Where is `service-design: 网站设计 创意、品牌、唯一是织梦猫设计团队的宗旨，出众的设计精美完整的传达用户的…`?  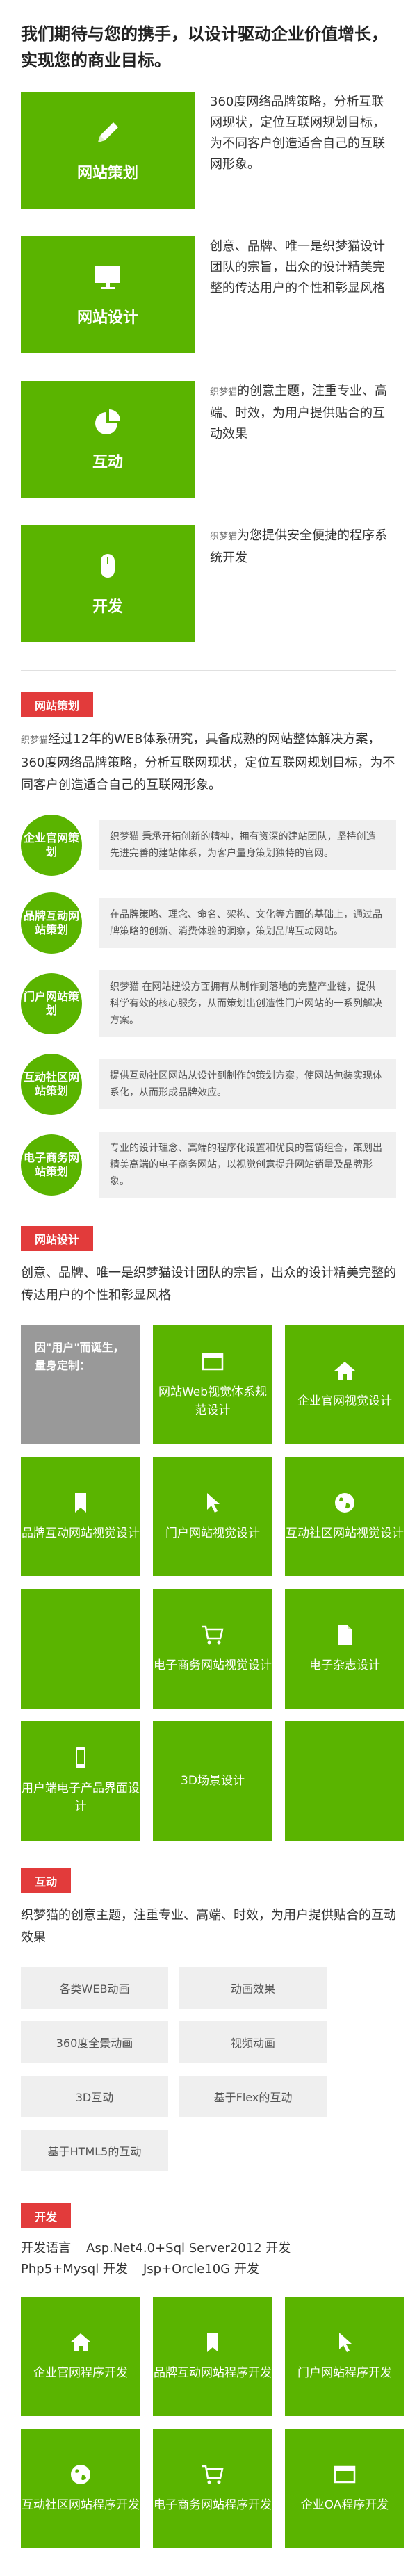 service-design: 网站设计 创意、品牌、唯一是织梦猫设计团队的宗旨，出众的设计精美完整的传达用户的… is located at coordinates (208, 294).